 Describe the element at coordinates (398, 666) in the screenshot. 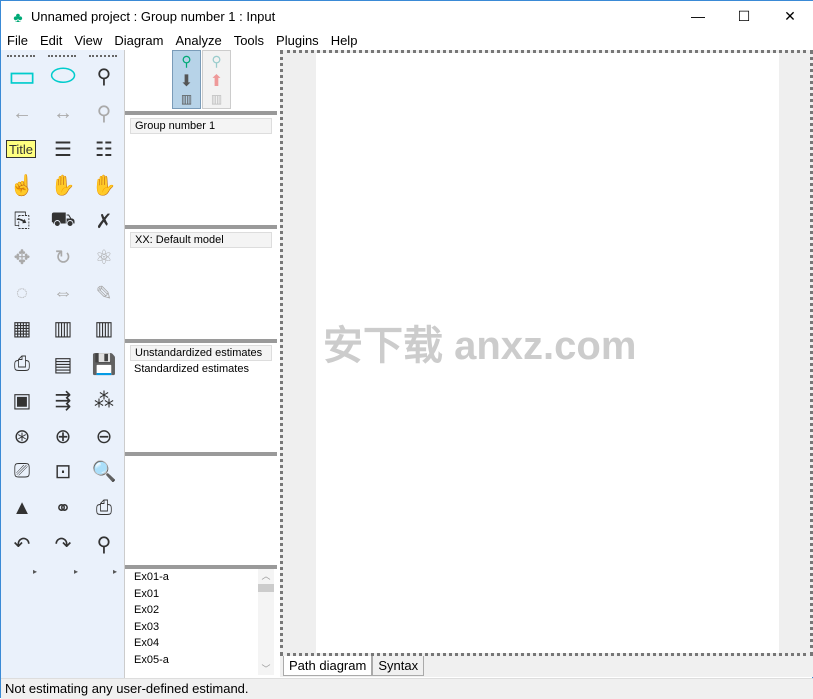

I see `tab-syntax: Syntax` at that location.